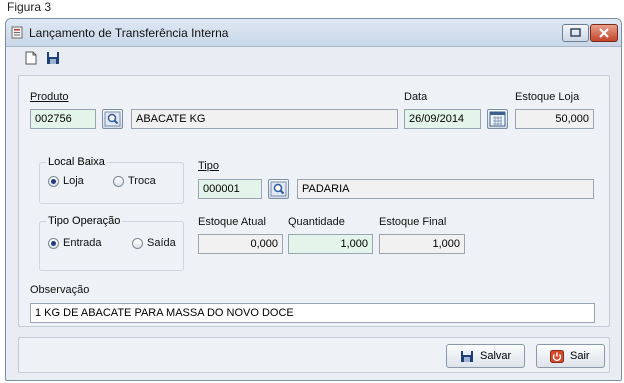 Image resolution: width=624 pixels, height=383 pixels. Describe the element at coordinates (82, 243) in the screenshot. I see `radio-entrada-label: Entrada` at that location.